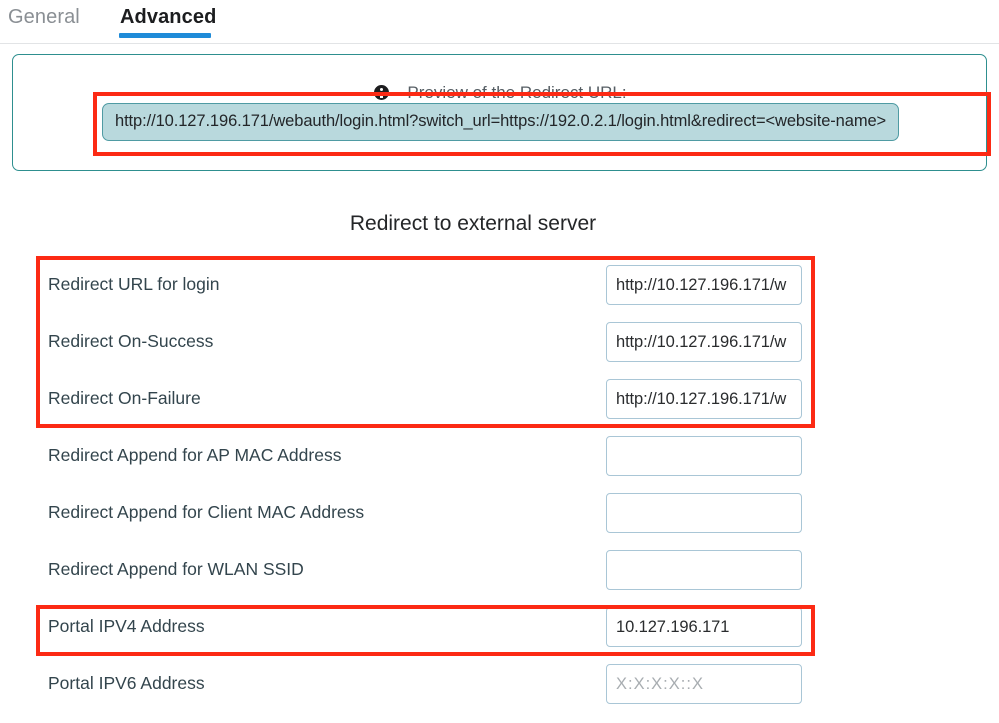 Image resolution: width=999 pixels, height=723 pixels. What do you see at coordinates (131, 341) in the screenshot?
I see `field-label: Redirect On-Success` at bounding box center [131, 341].